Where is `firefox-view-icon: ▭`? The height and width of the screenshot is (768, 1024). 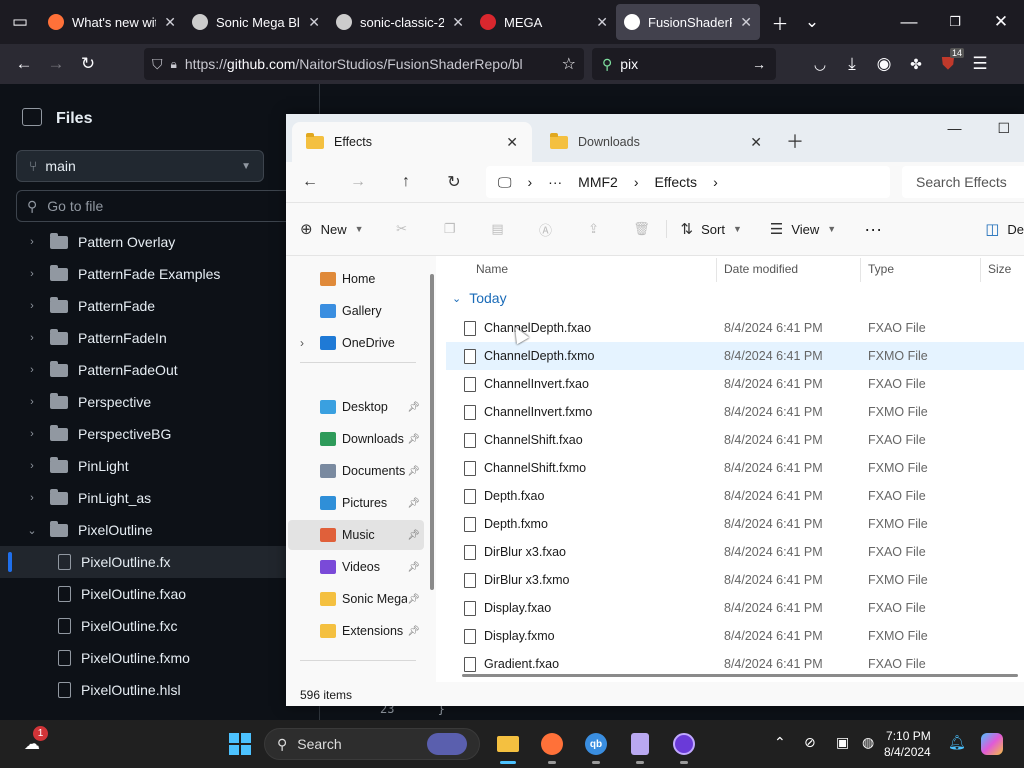
firefox-view-icon: ▭ is located at coordinates (20, 22).